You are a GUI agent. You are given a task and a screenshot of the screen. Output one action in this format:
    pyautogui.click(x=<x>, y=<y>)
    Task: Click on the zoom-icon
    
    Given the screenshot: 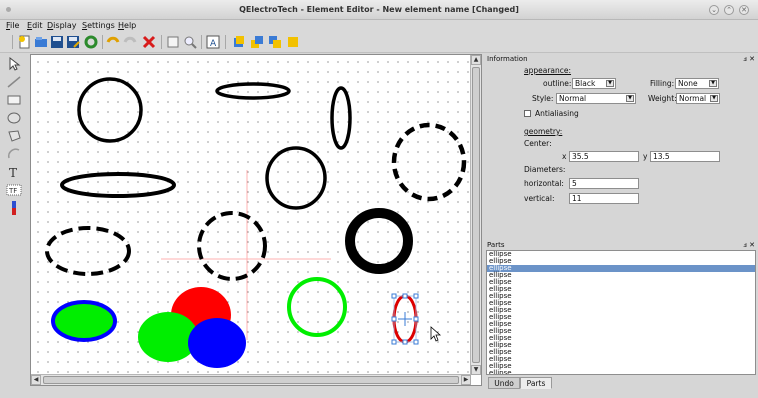 What is the action you would take?
    pyautogui.click(x=190, y=42)
    